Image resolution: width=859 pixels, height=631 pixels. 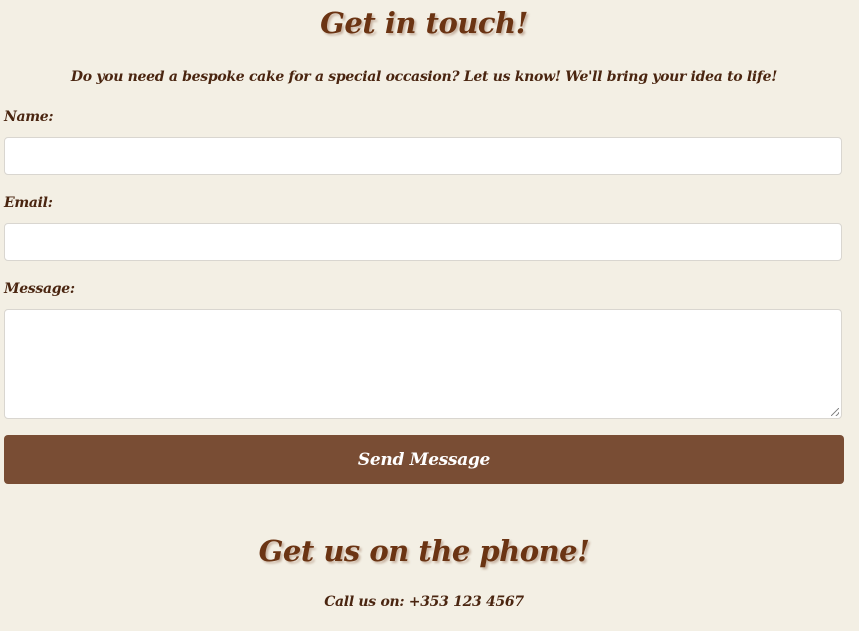 What do you see at coordinates (39, 289) in the screenshot?
I see `message-label: Message:` at bounding box center [39, 289].